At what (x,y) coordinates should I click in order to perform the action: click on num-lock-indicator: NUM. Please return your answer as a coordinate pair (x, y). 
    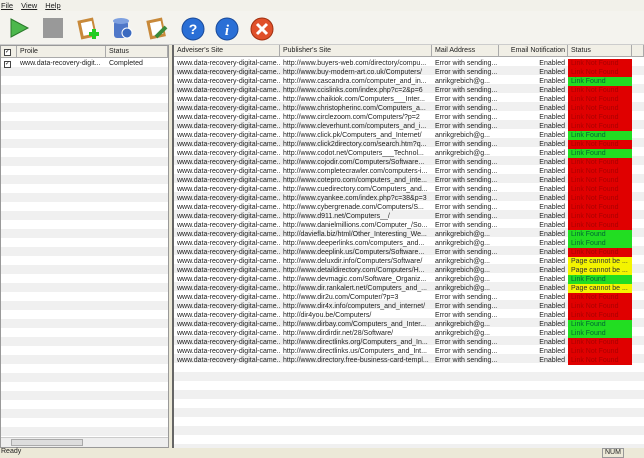
    Looking at the image, I should click on (613, 453).